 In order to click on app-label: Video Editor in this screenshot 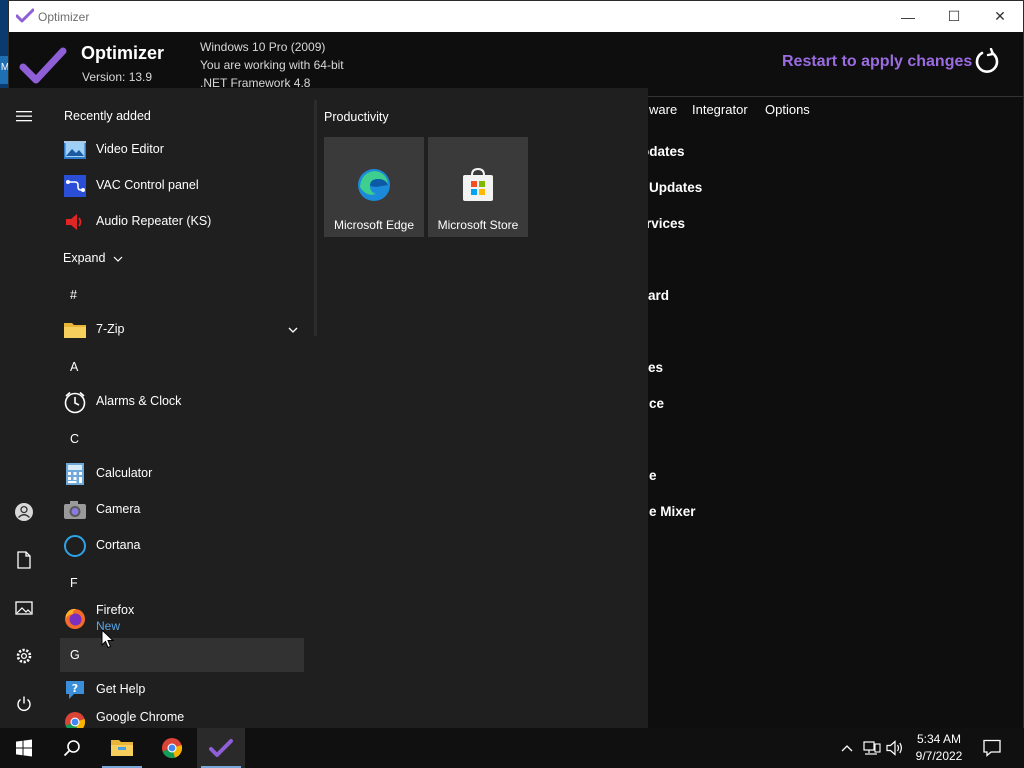, I will do `click(130, 149)`.